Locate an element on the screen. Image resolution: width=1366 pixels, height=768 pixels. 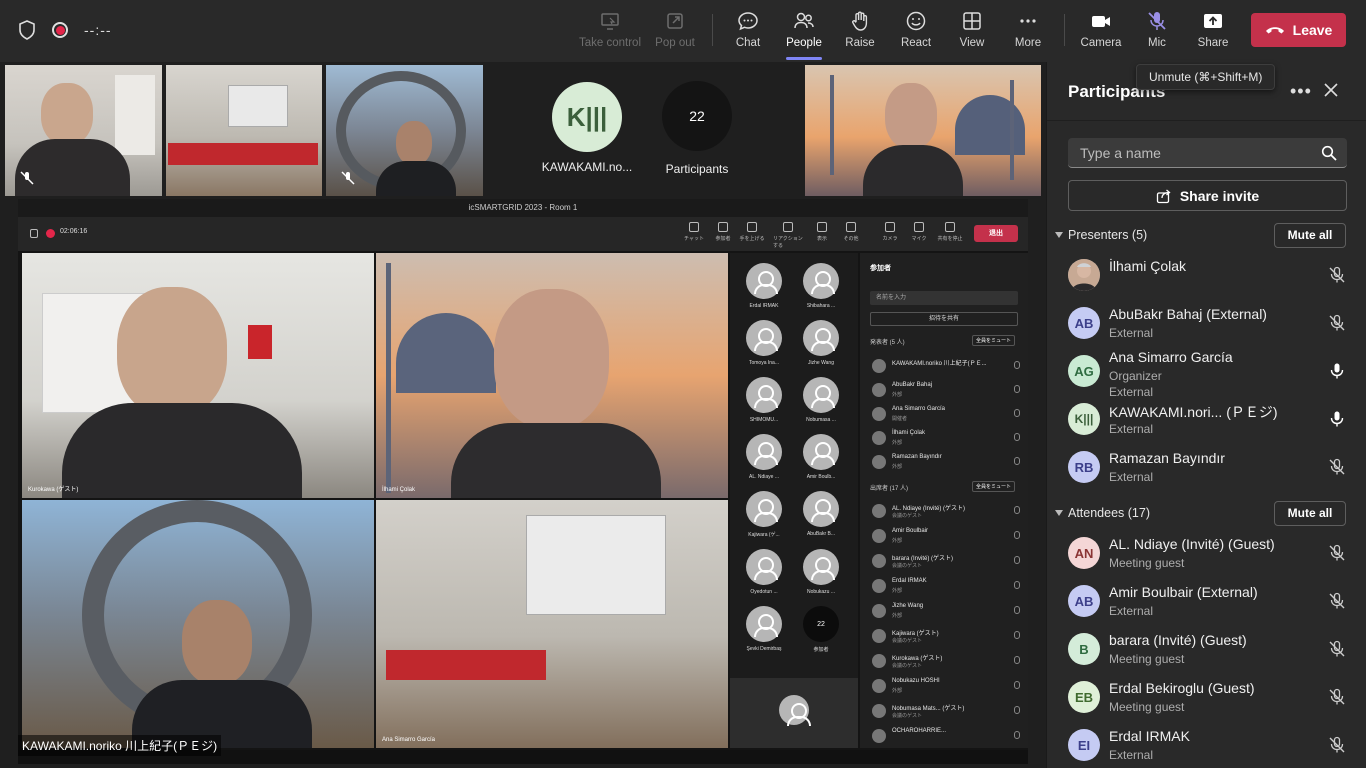
shared-leave-button: 退出 is located at coordinates (996, 233).